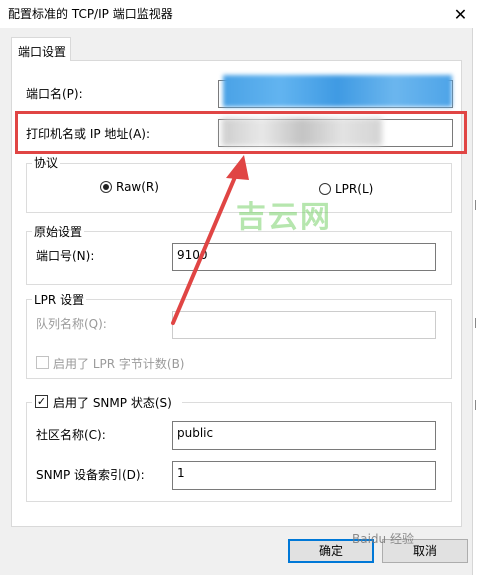 The image size is (481, 575). I want to click on tab-port-settings: 端口设置, so click(41, 49).